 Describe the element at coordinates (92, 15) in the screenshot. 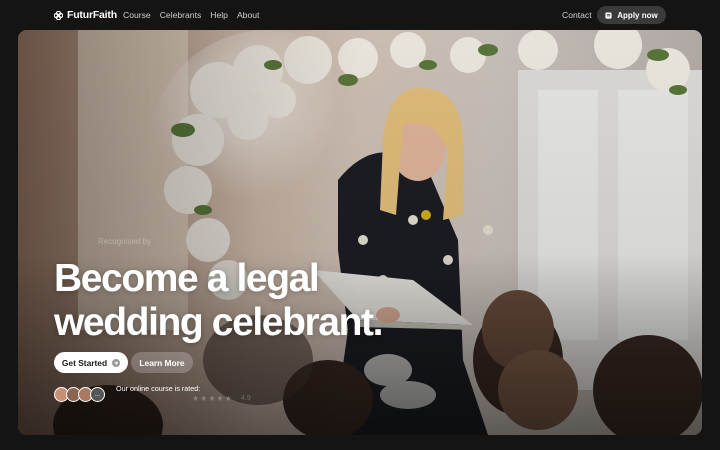

I see `brand-name: FuturFaith` at that location.